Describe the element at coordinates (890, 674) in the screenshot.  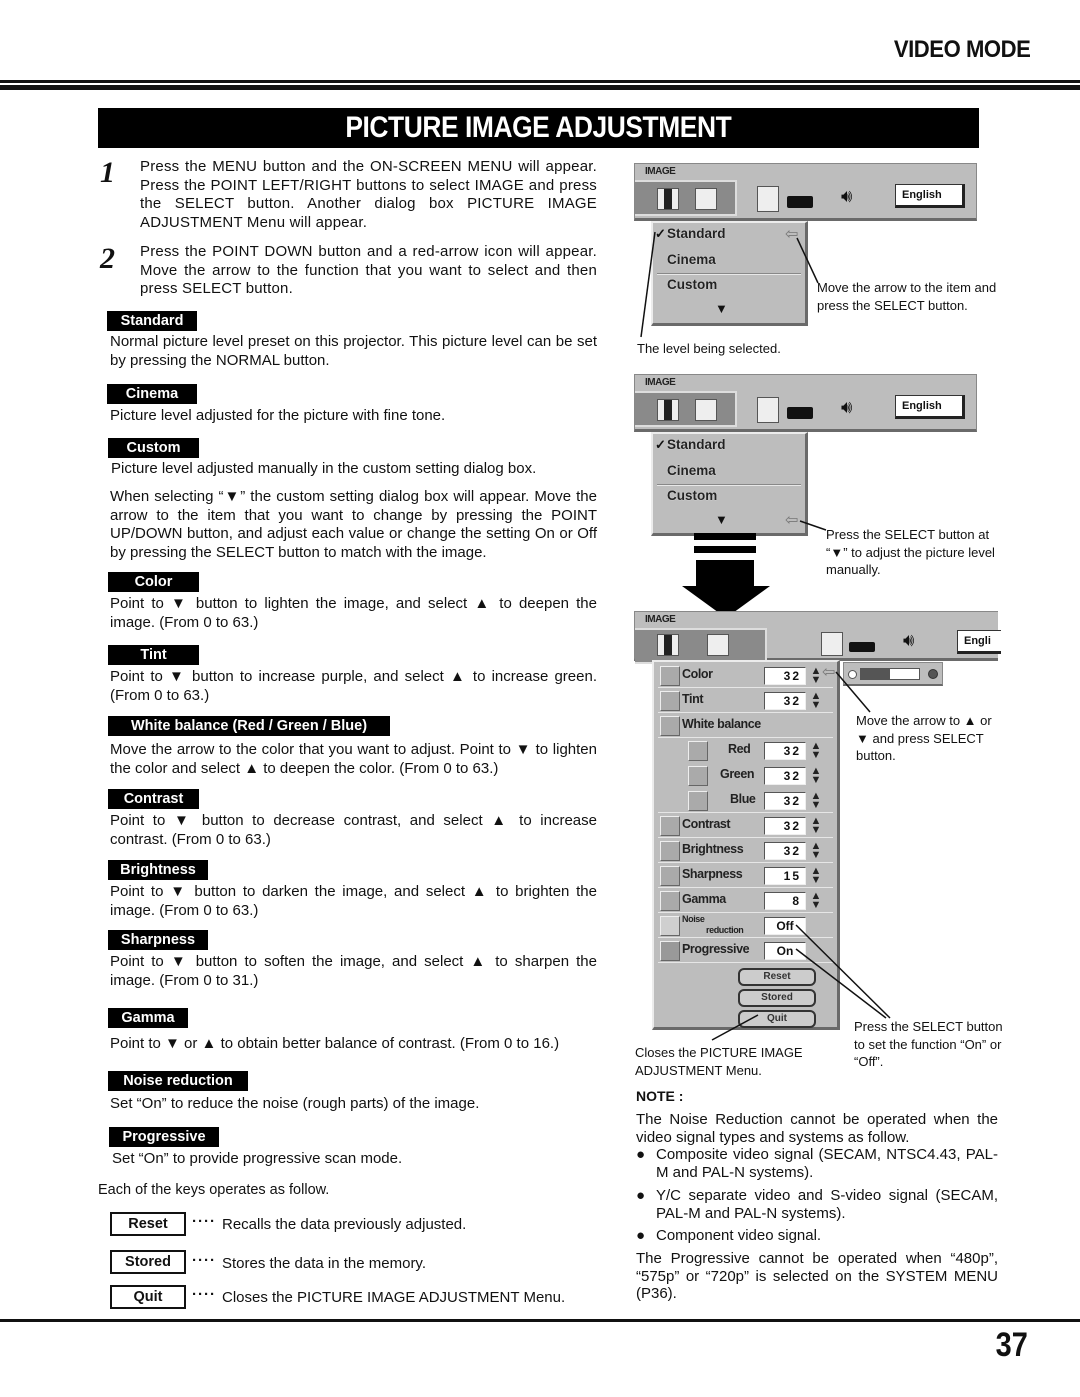
I see `color-slider-track` at that location.